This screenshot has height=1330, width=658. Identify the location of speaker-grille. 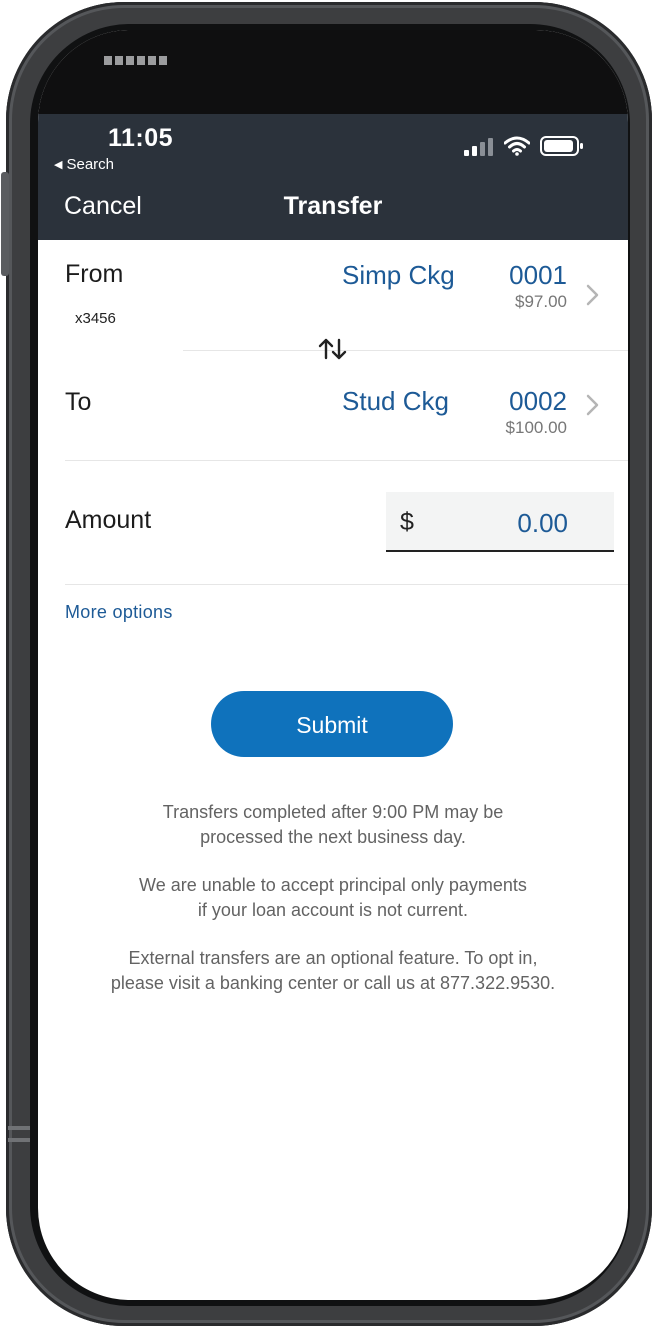
(135, 60).